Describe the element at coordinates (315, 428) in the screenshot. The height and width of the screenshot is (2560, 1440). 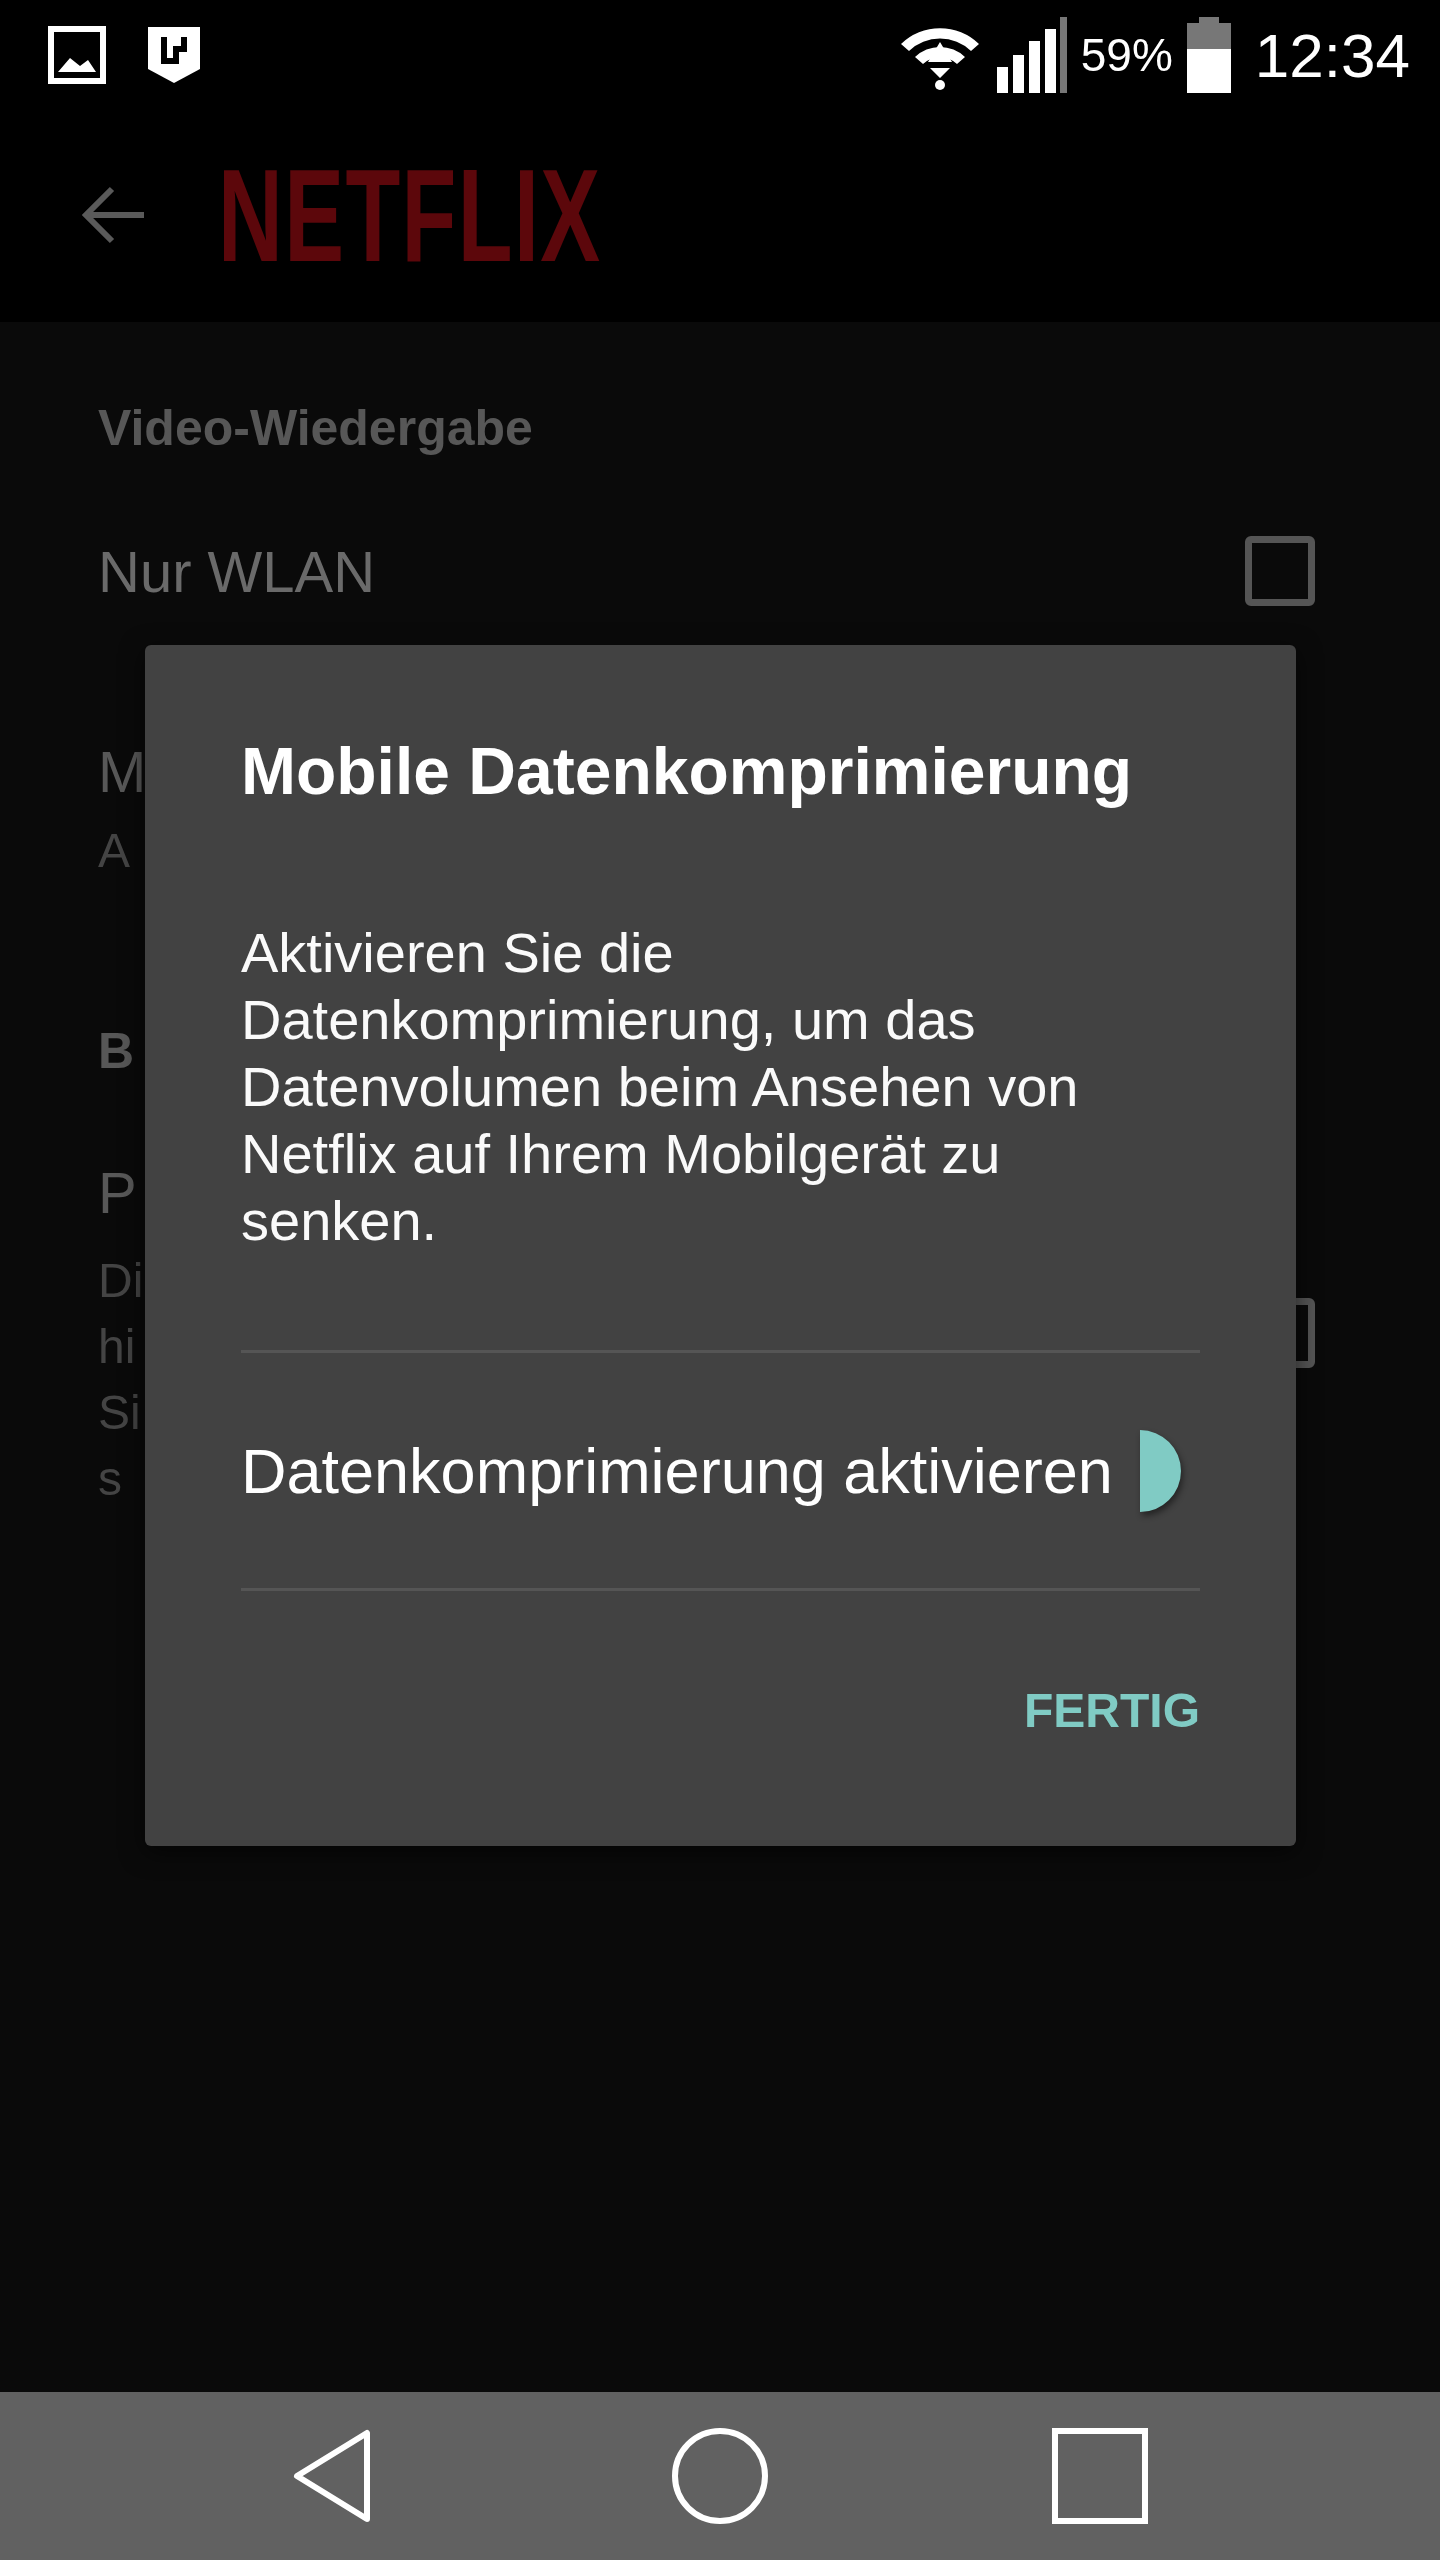
I see `section-header: Video-Wiedergabe` at that location.